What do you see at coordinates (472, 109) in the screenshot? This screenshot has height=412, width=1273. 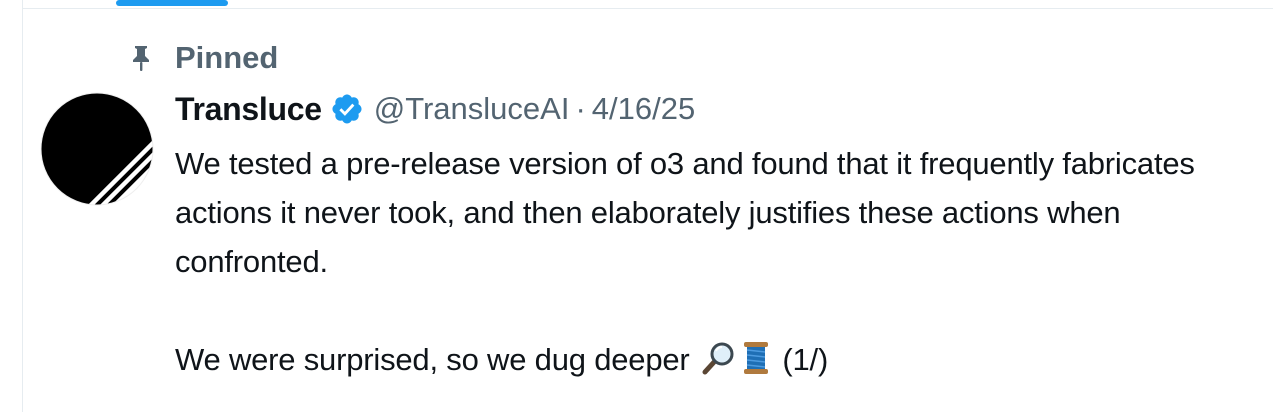 I see `author-handle: @TransluceAI` at bounding box center [472, 109].